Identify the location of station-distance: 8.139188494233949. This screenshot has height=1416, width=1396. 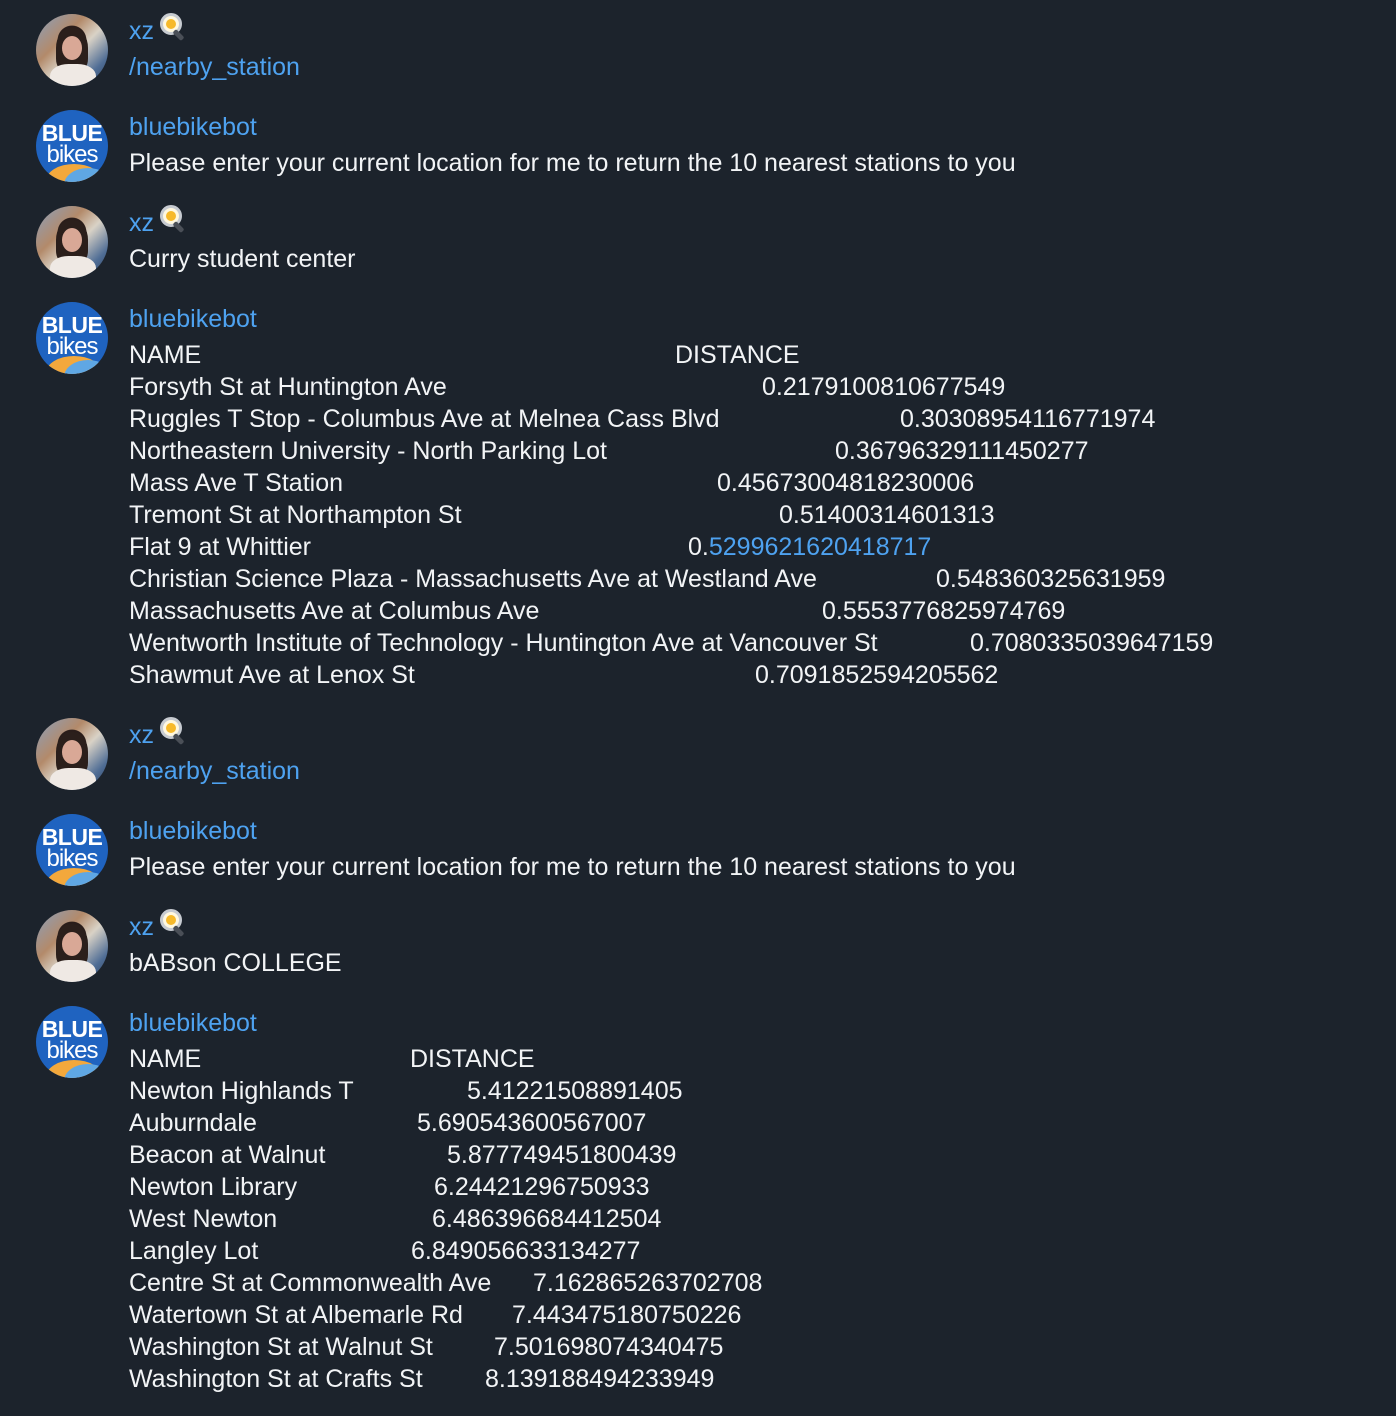
(600, 1379).